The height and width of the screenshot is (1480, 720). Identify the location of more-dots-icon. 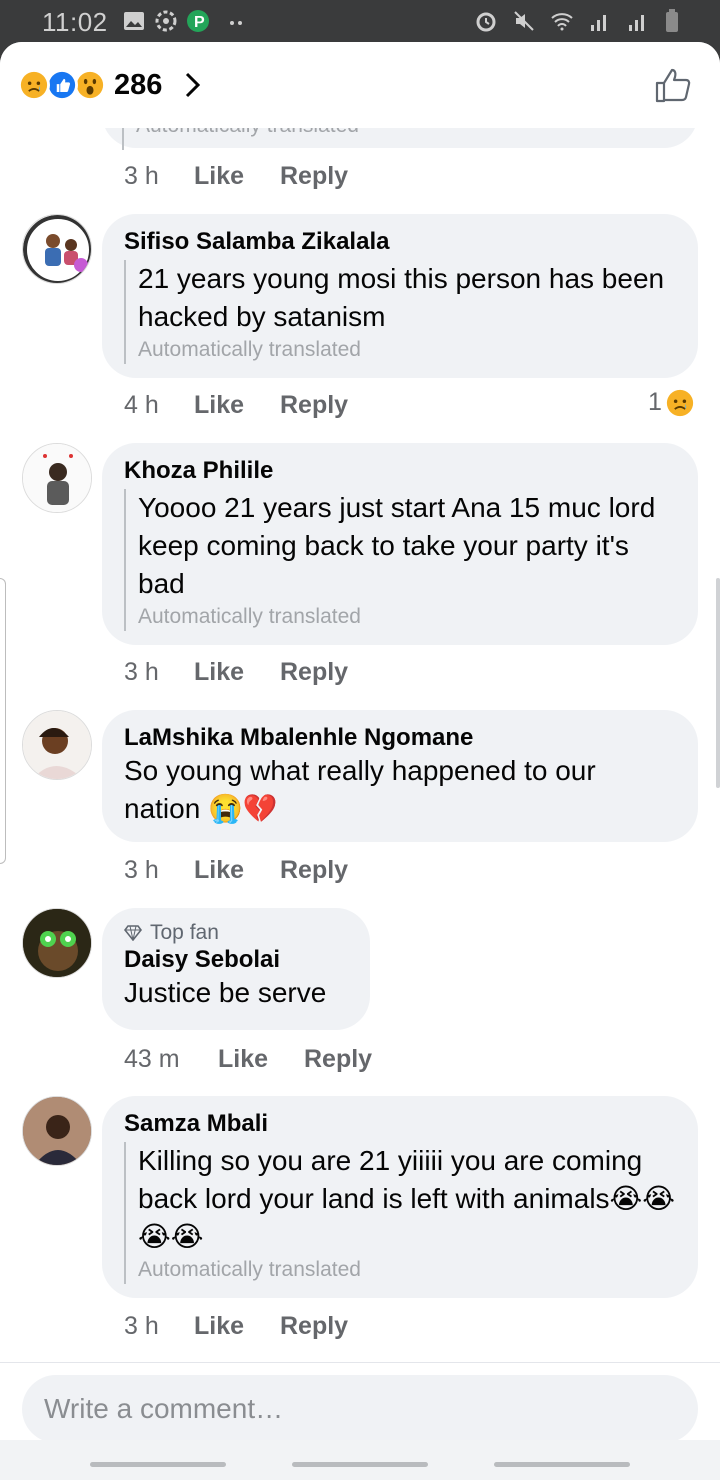
(236, 23).